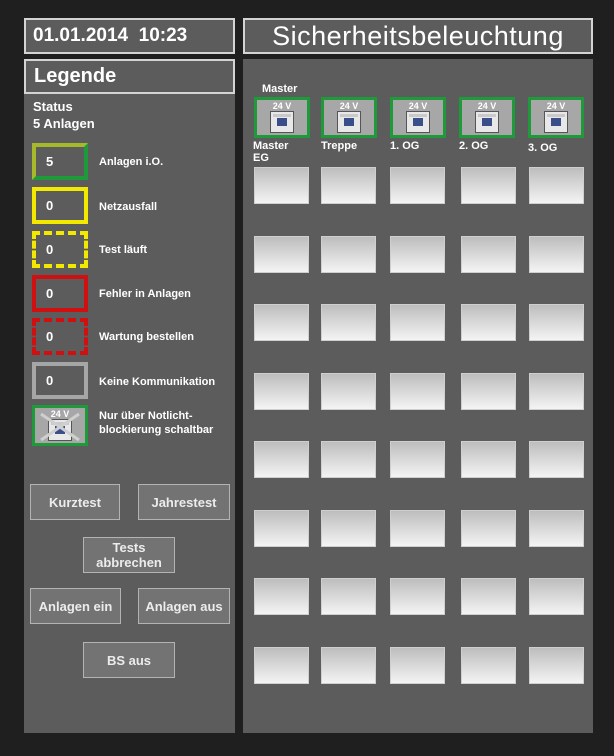  Describe the element at coordinates (131, 162) in the screenshot. I see `legend-label-ok: Anlagen i.O.` at that location.